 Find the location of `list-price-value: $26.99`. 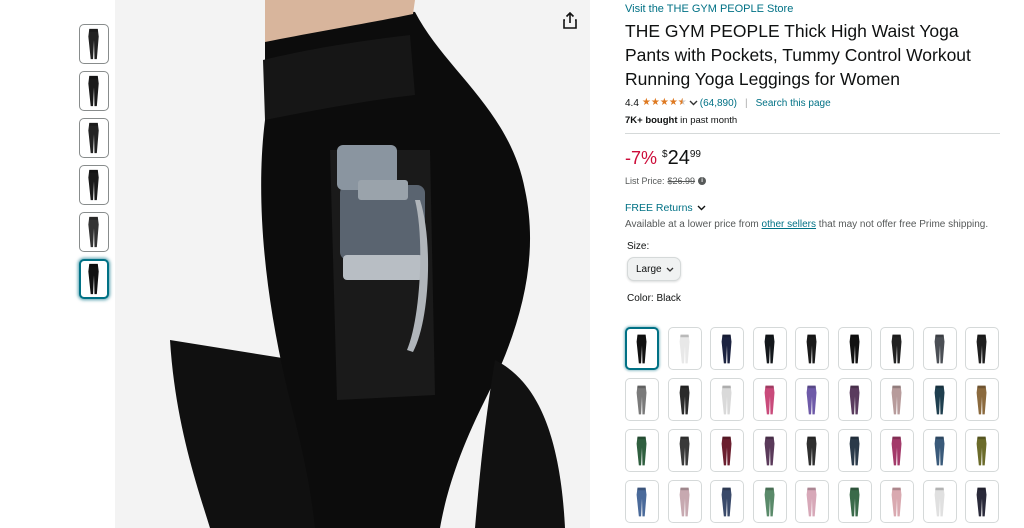

list-price-value: $26.99 is located at coordinates (681, 181).